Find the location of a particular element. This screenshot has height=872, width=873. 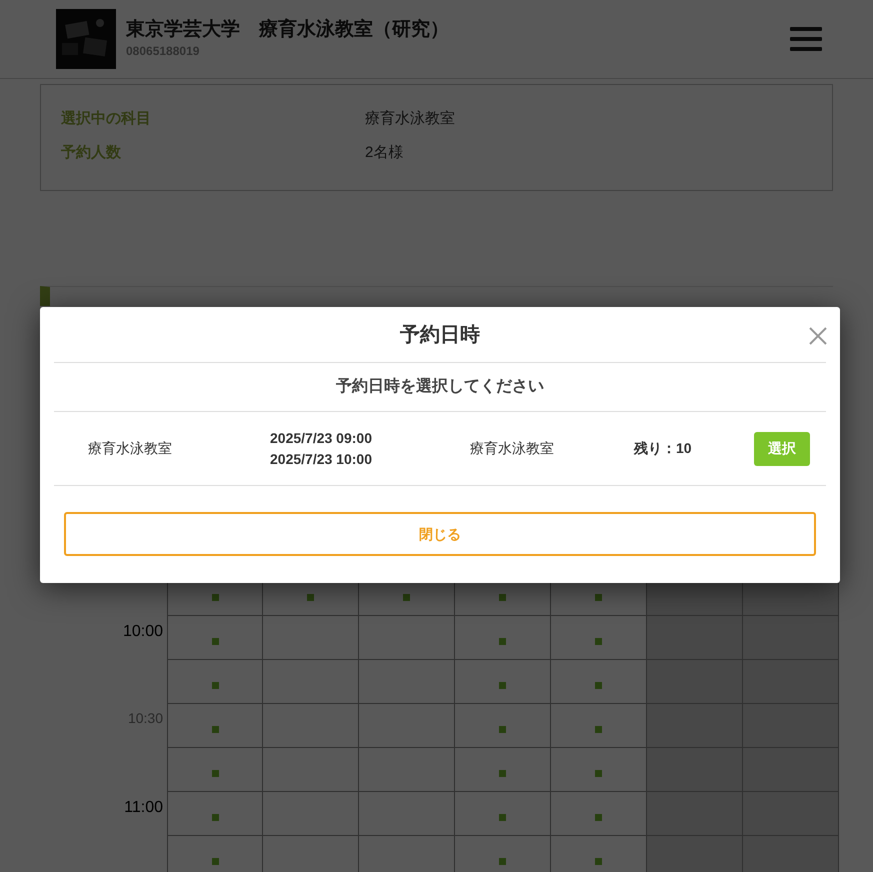

dialog-title: 予約日時 is located at coordinates (440, 335).